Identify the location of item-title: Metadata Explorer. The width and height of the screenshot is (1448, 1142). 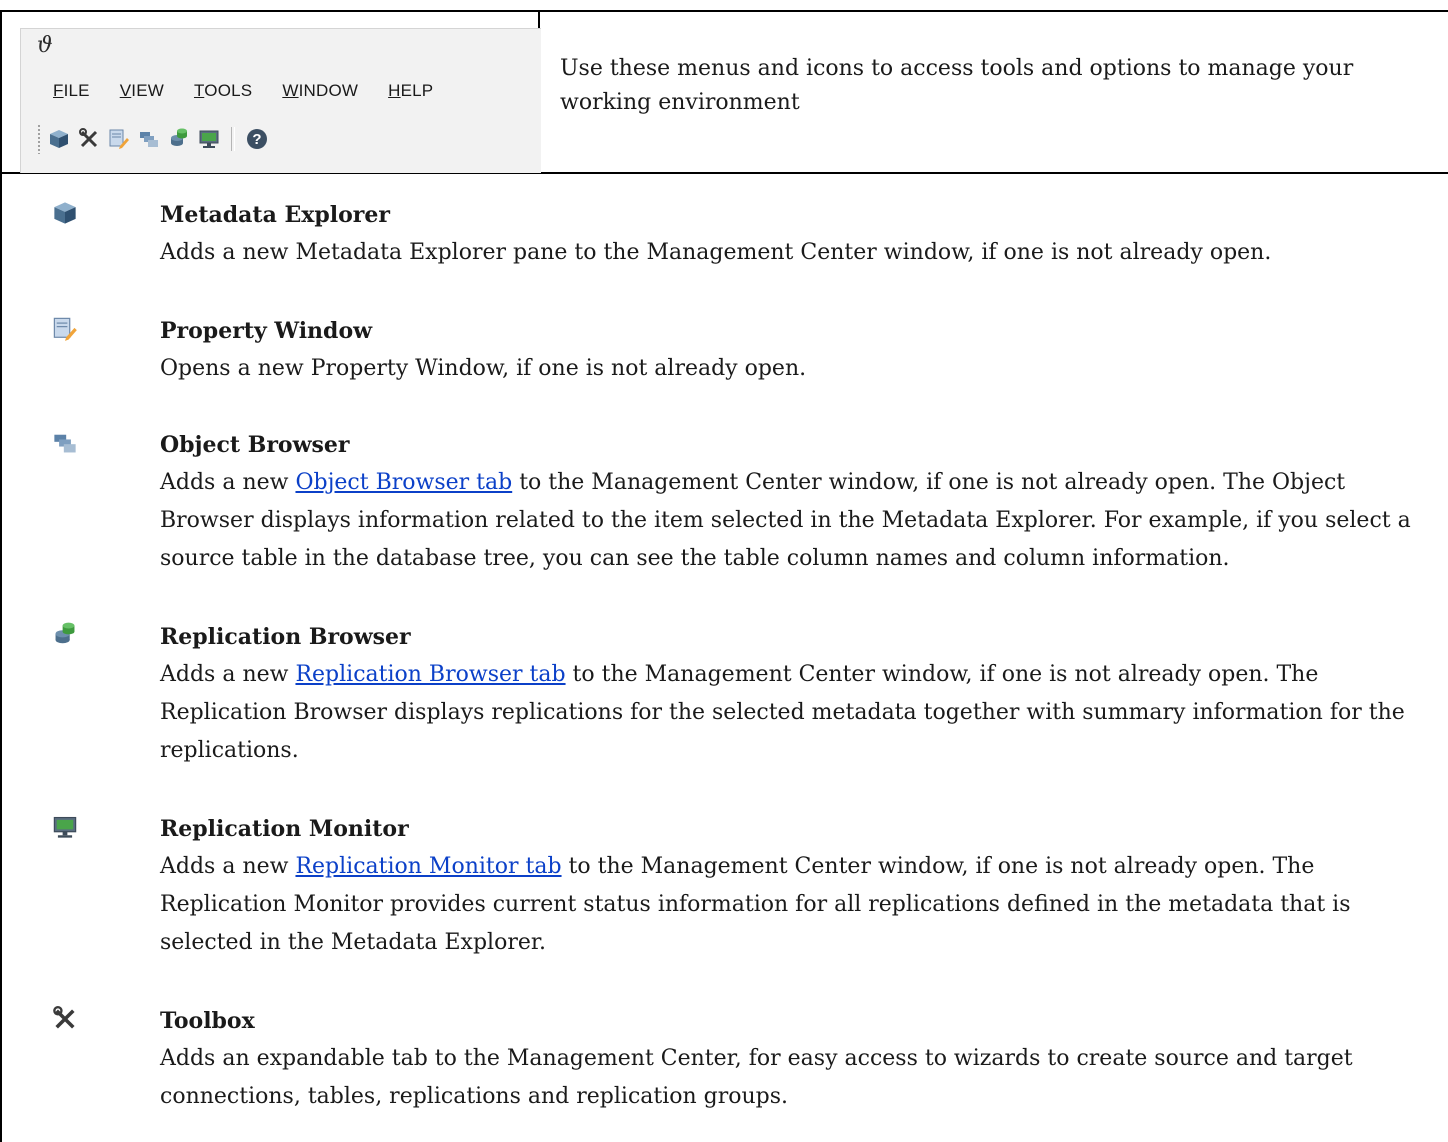
(275, 215).